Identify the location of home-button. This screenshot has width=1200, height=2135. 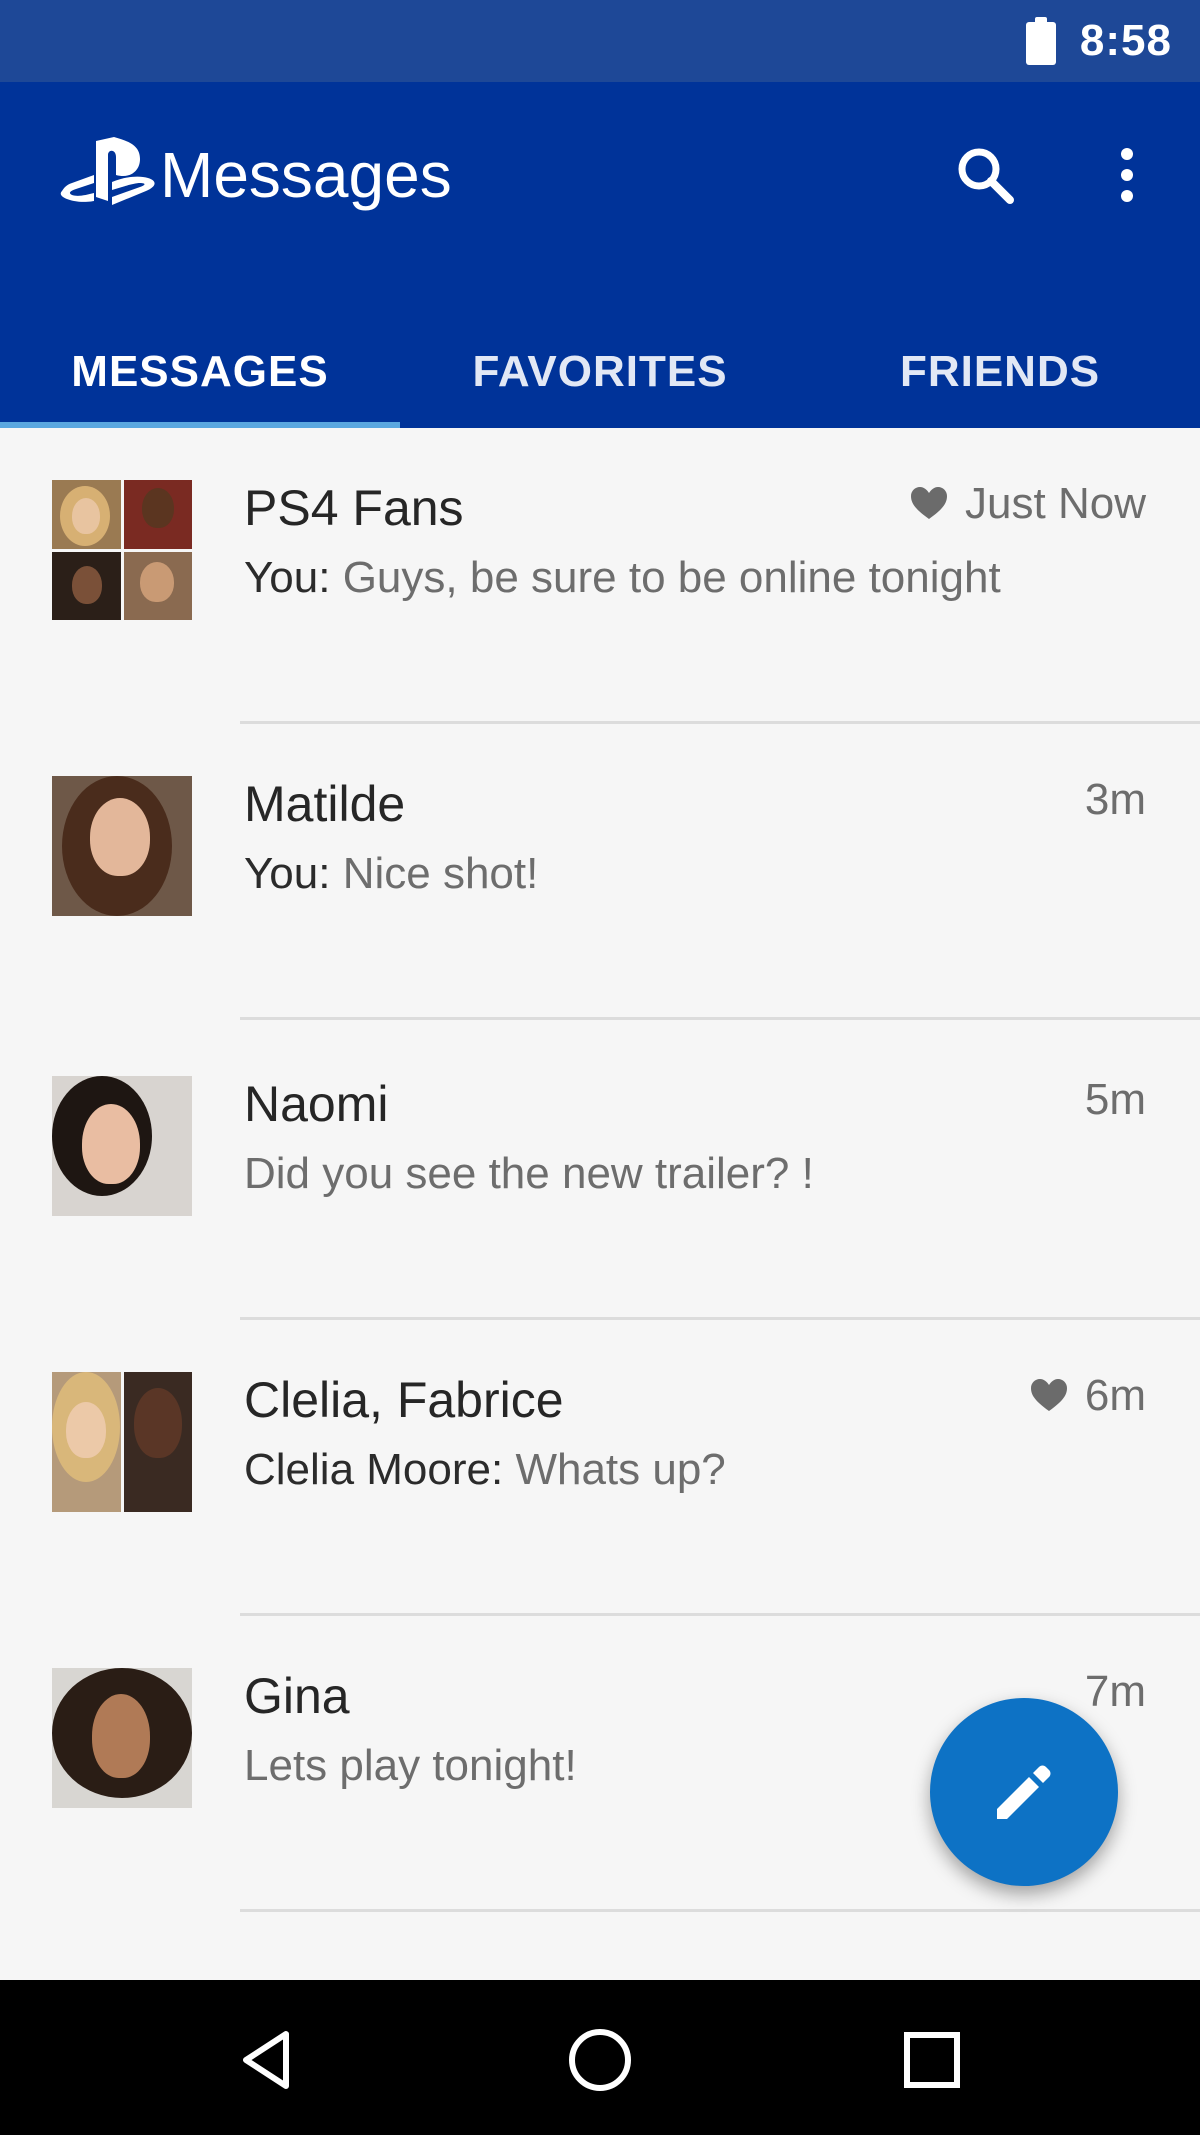
(600, 2060).